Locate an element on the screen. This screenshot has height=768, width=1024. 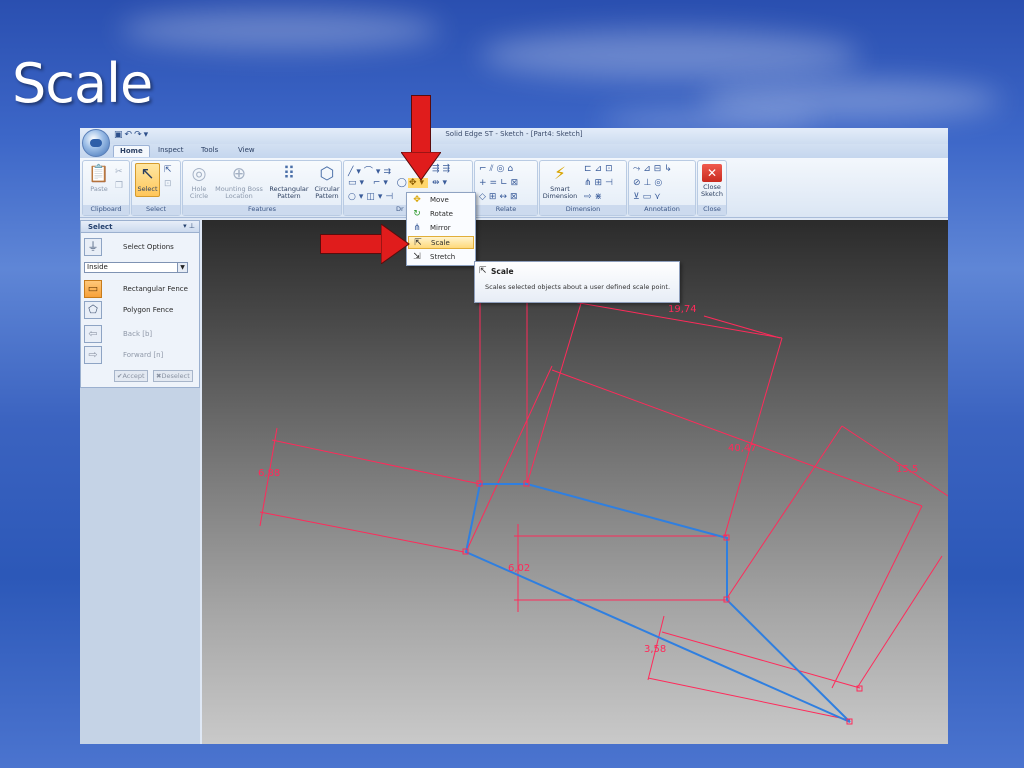
cut-icon: ✂ is located at coordinates (120, 172).